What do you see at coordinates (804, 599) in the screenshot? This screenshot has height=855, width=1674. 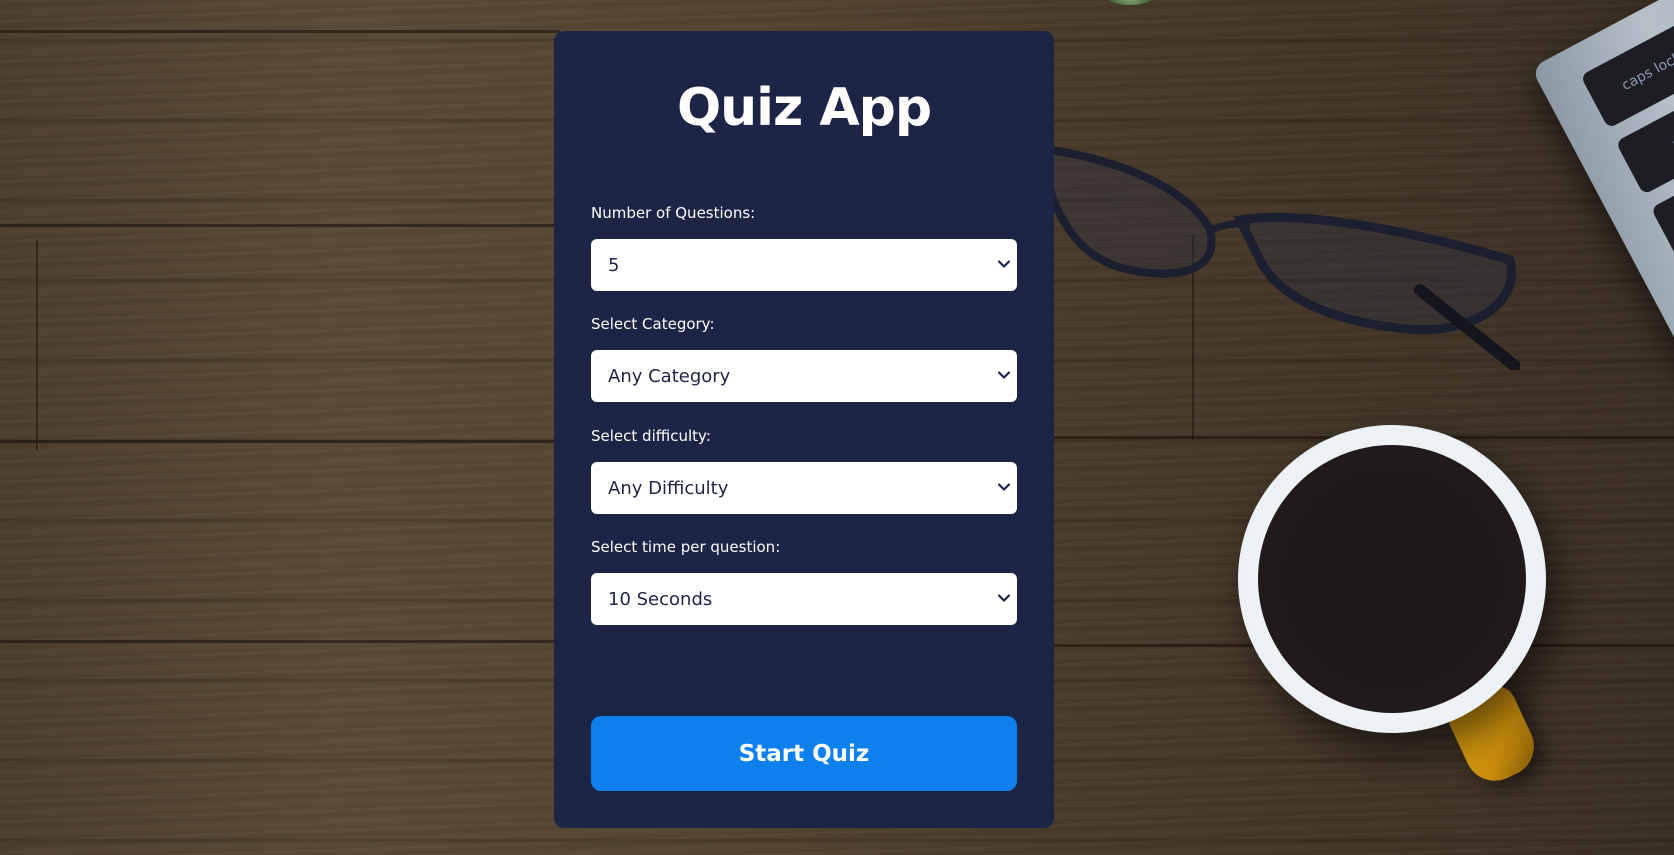 I see `time-per-question-select: 10 Seconds` at bounding box center [804, 599].